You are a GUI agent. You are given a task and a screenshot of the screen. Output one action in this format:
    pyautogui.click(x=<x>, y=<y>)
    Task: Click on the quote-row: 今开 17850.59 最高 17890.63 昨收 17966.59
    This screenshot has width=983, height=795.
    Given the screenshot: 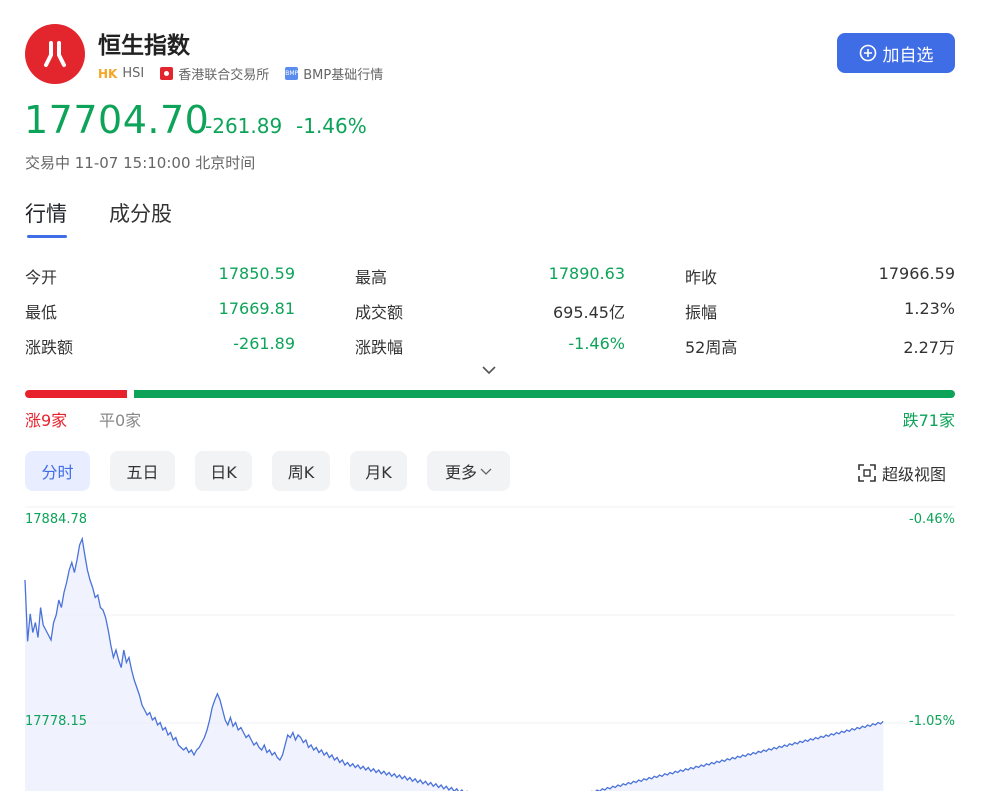 What is the action you would take?
    pyautogui.click(x=490, y=275)
    